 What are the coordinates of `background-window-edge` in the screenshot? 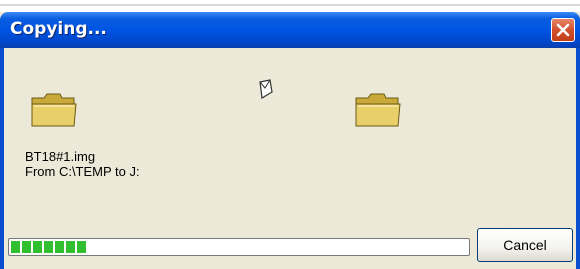 It's located at (290, 6).